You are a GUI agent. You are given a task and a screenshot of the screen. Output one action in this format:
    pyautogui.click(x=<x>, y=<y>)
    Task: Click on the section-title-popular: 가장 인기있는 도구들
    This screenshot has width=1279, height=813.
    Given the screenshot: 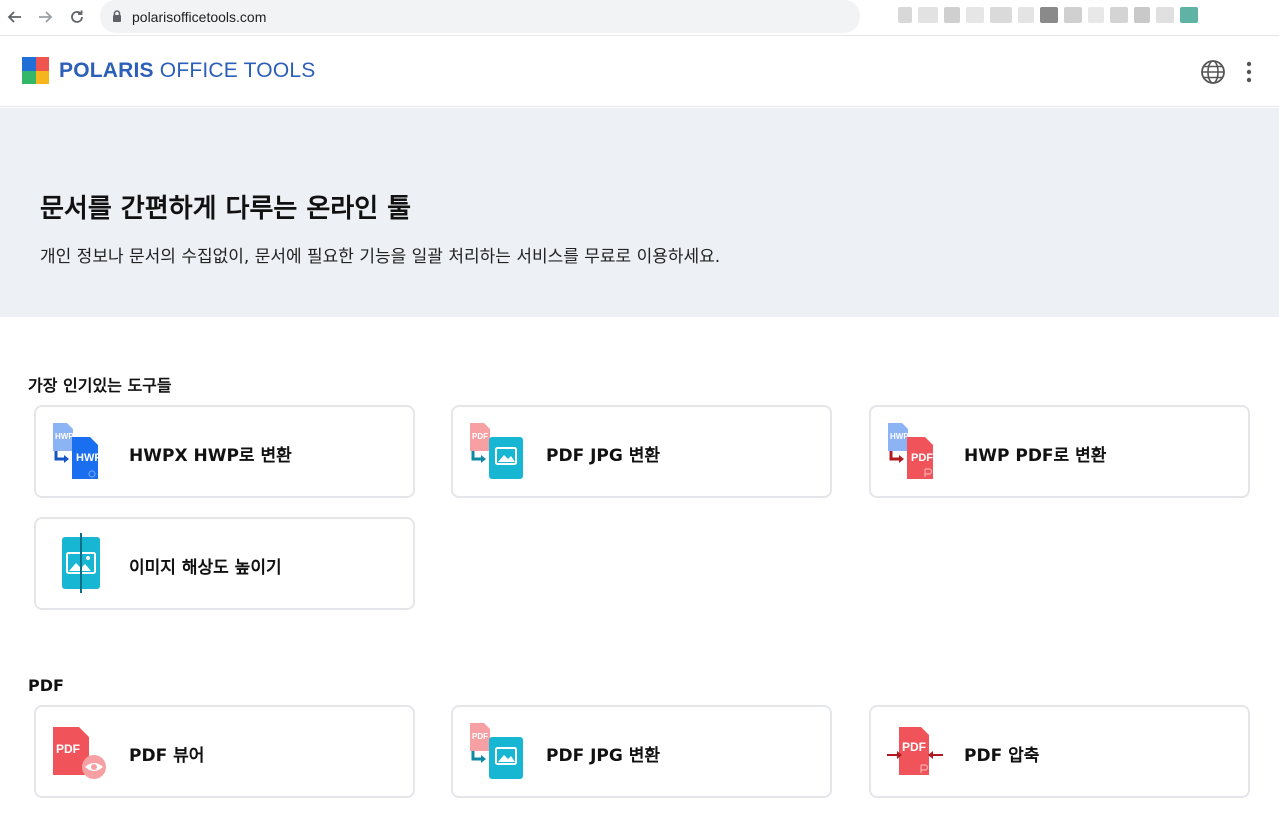 What is the action you would take?
    pyautogui.click(x=100, y=385)
    